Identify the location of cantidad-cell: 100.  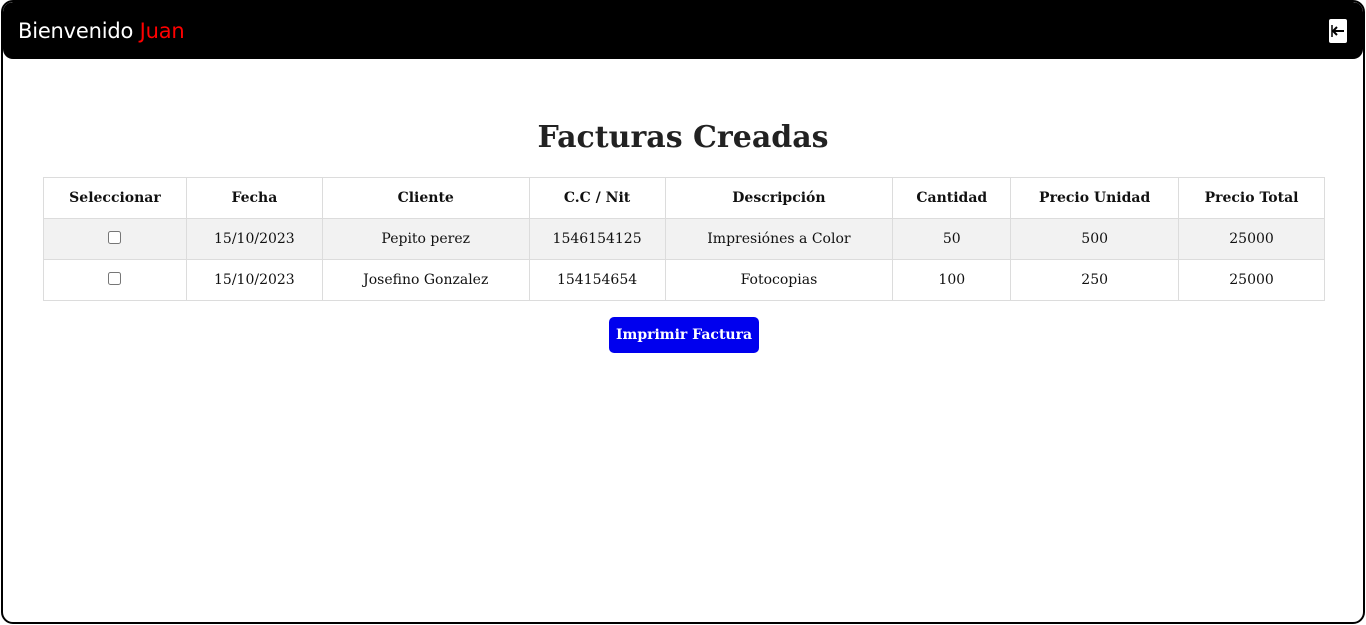
(952, 280).